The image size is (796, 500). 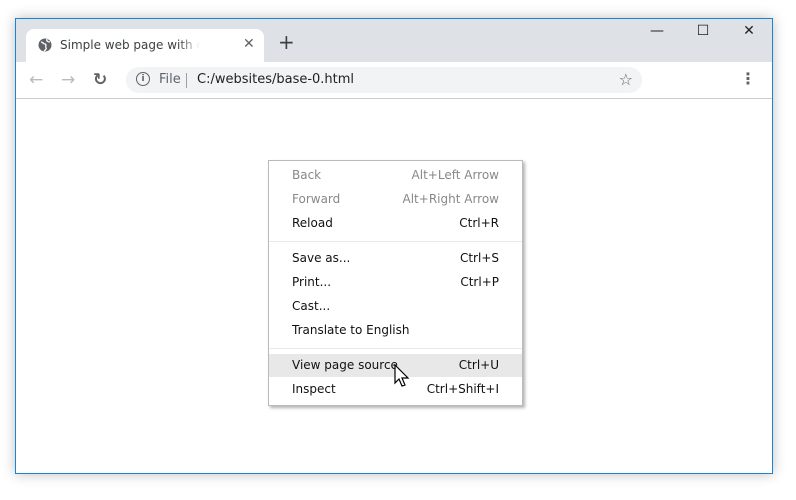 I want to click on menu-item-label: View page source, so click(x=345, y=365).